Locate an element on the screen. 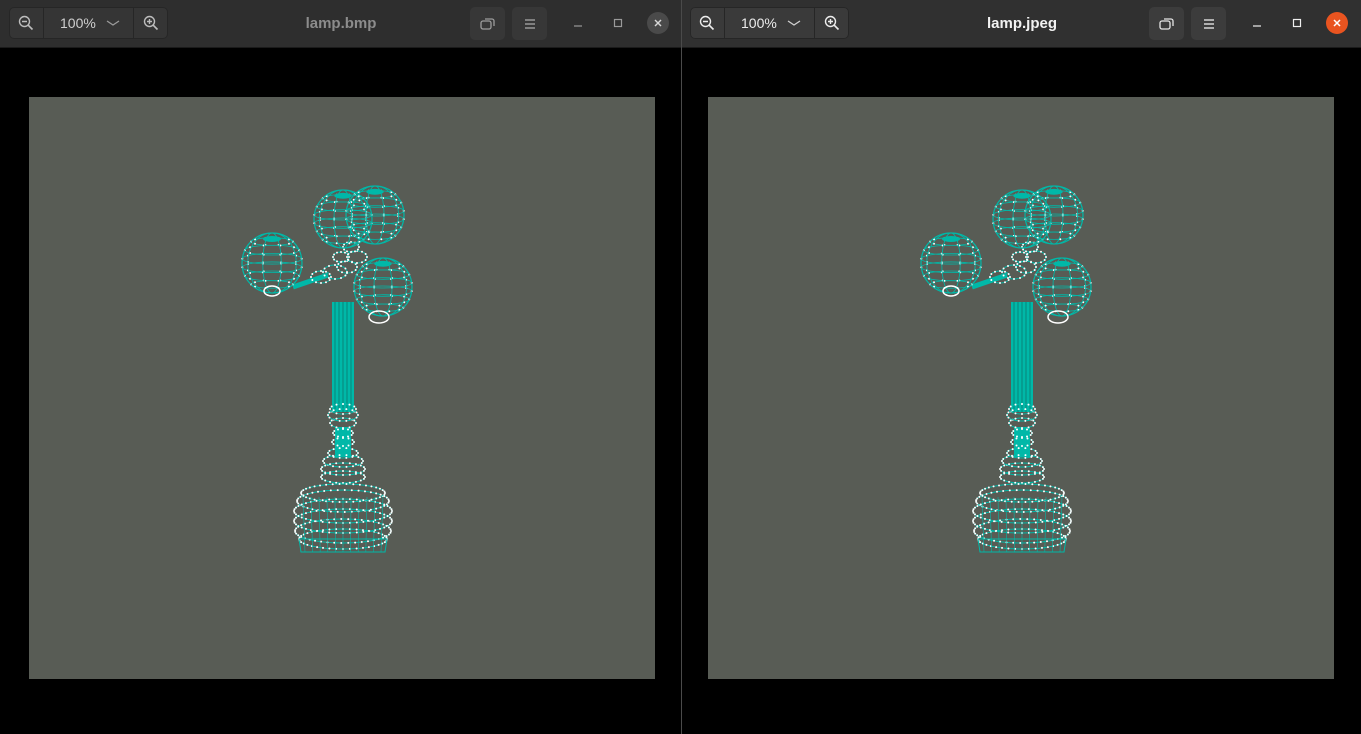 The width and height of the screenshot is (1361, 734). window-title: lamp.jpeg is located at coordinates (1021, 23).